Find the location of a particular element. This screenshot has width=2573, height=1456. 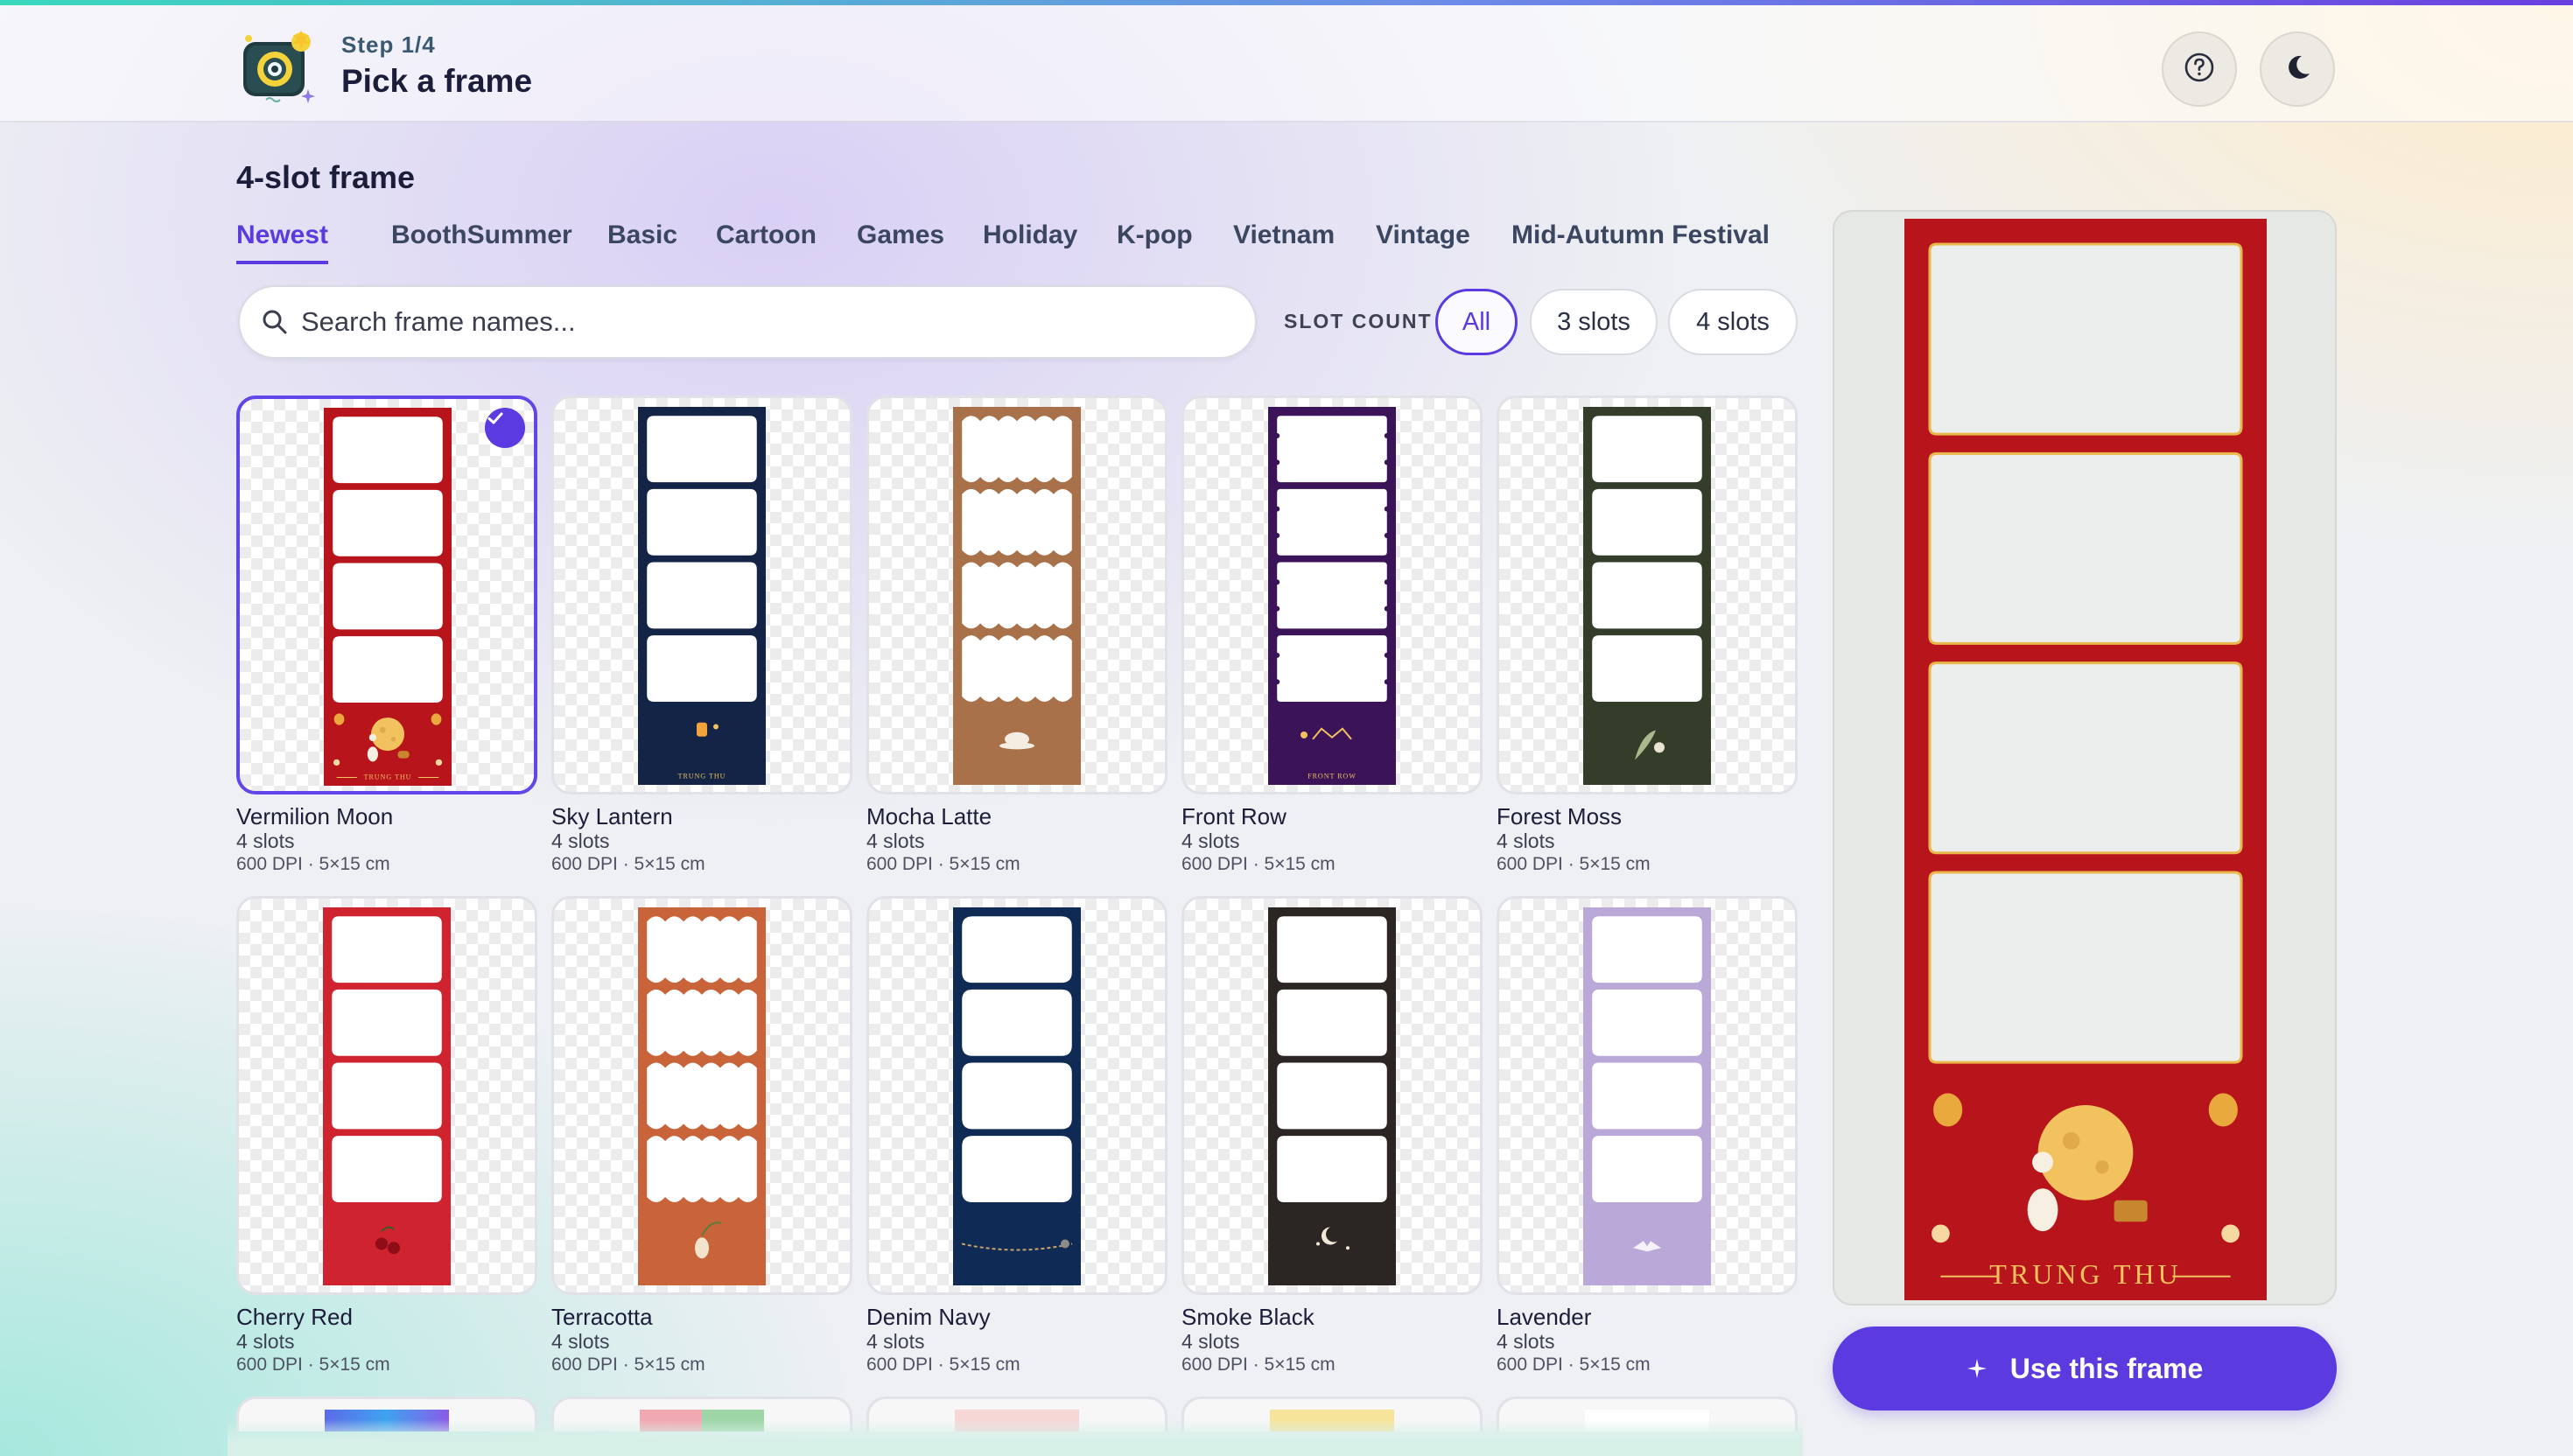

frame-name: Cherry Red is located at coordinates (294, 1317).